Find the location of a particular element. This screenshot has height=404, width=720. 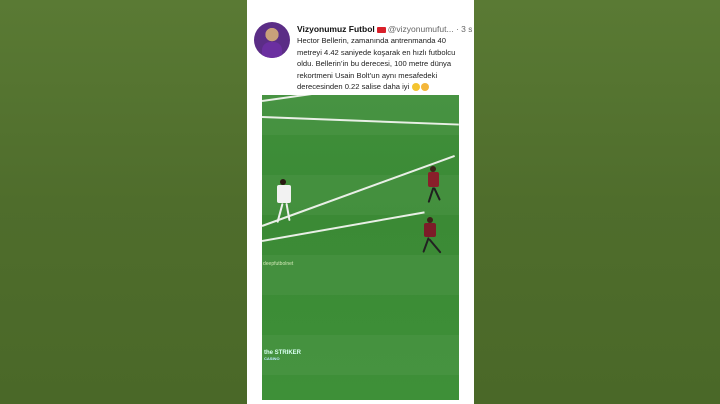

watermark-text: deepfutbolnet is located at coordinates (278, 264).